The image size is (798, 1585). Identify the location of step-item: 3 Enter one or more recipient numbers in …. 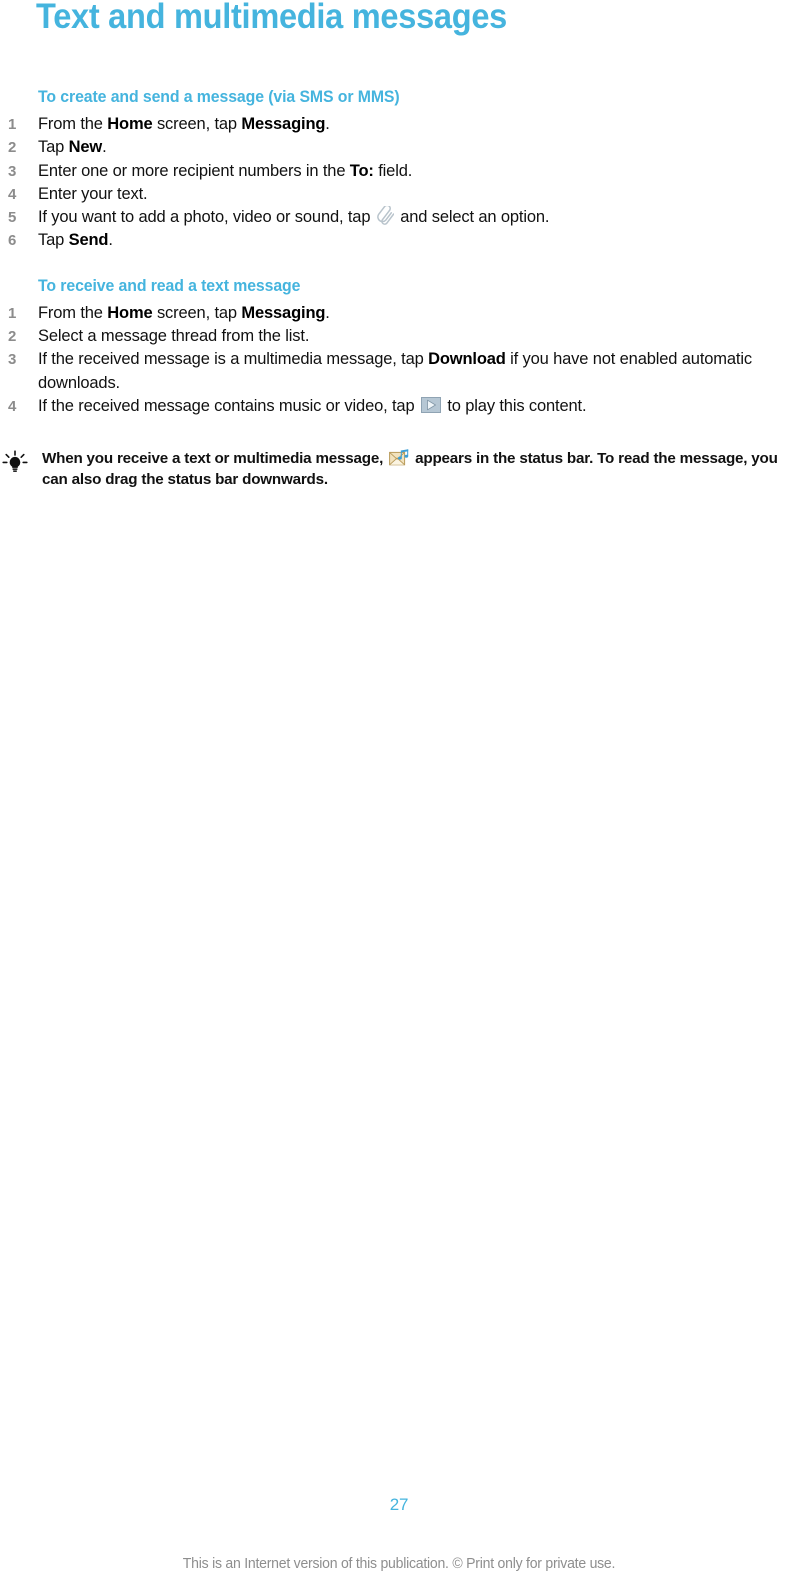
(399, 171).